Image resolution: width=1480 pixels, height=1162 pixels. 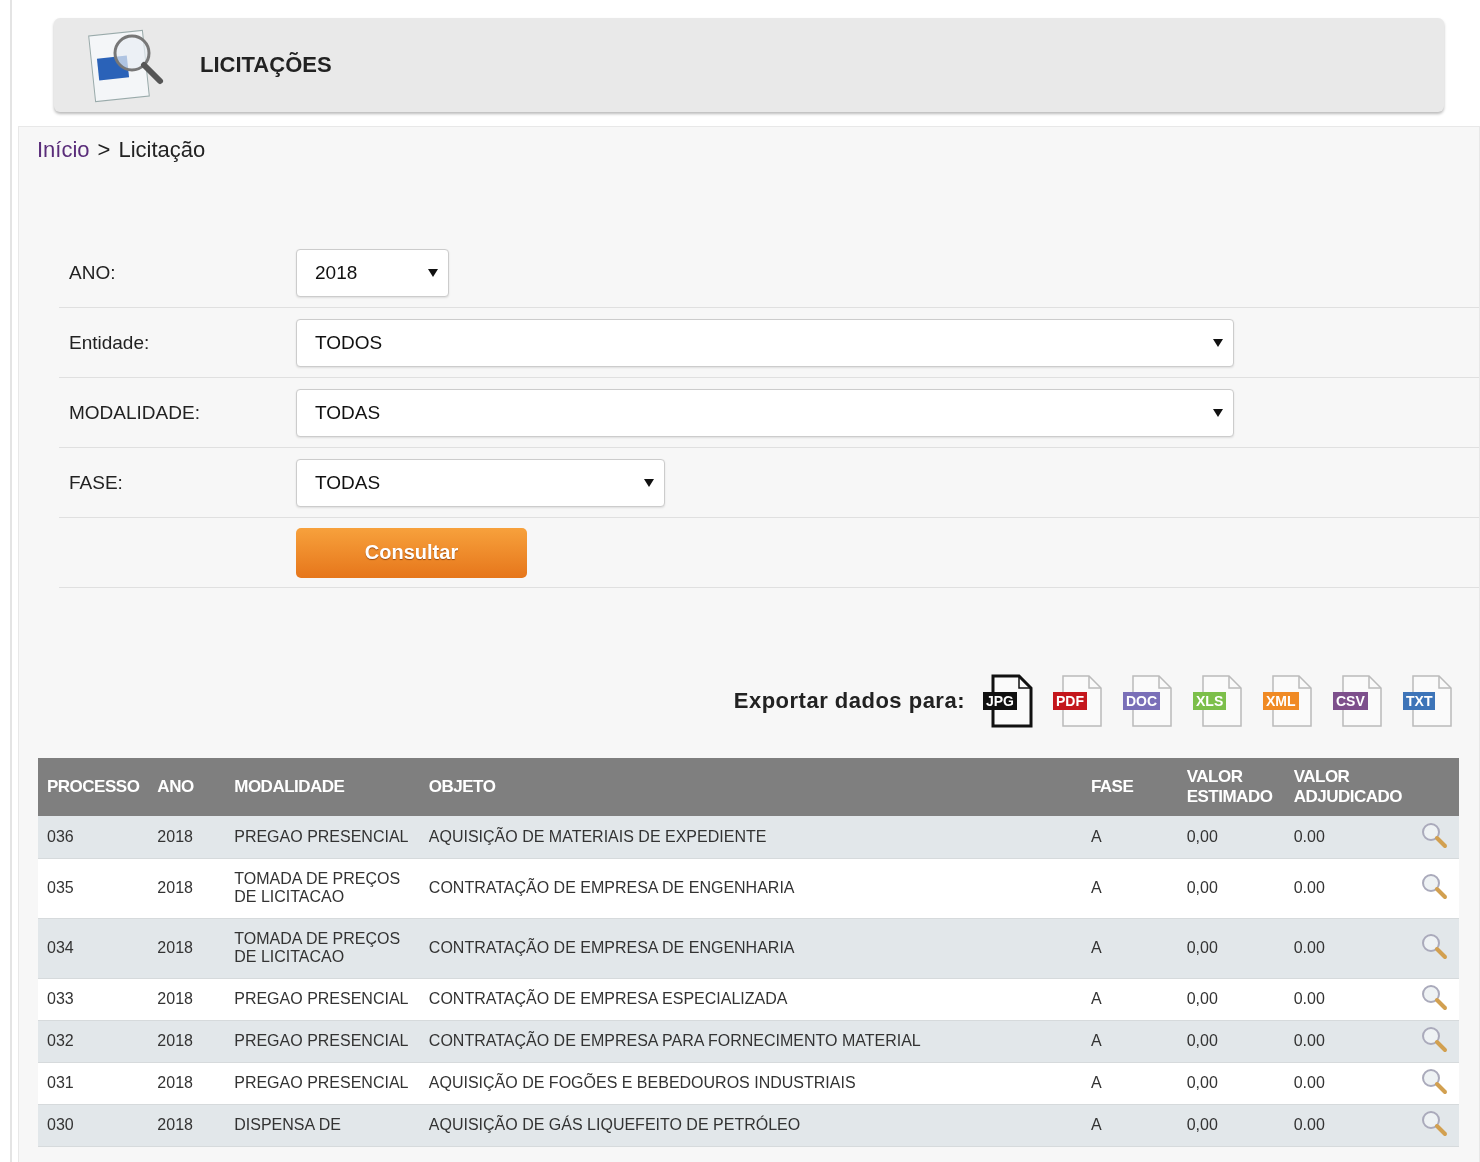 What do you see at coordinates (162, 150) in the screenshot?
I see `breadcrumb-current: Licitação` at bounding box center [162, 150].